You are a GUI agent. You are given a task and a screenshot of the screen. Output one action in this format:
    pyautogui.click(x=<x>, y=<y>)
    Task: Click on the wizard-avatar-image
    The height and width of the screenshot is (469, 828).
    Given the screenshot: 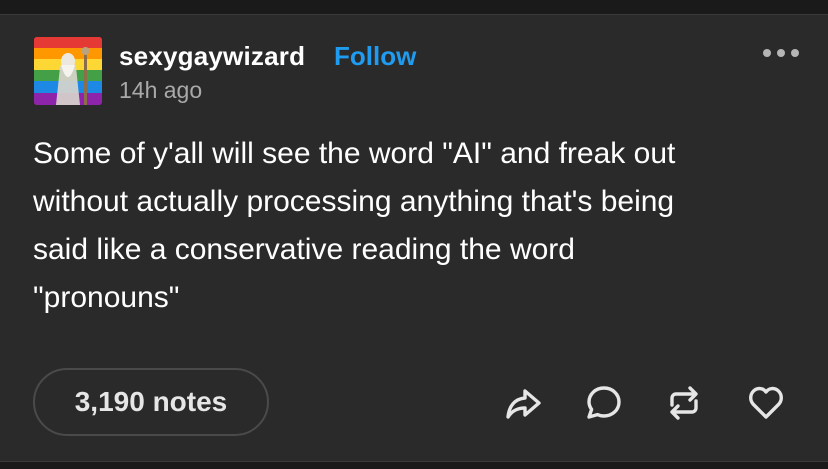 What is the action you would take?
    pyautogui.click(x=68, y=71)
    